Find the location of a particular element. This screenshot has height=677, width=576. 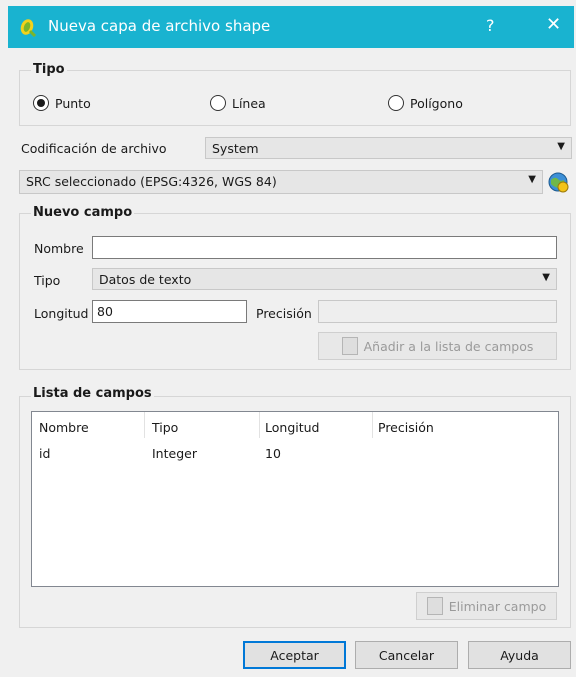

cell-longitud: 10 is located at coordinates (273, 453).